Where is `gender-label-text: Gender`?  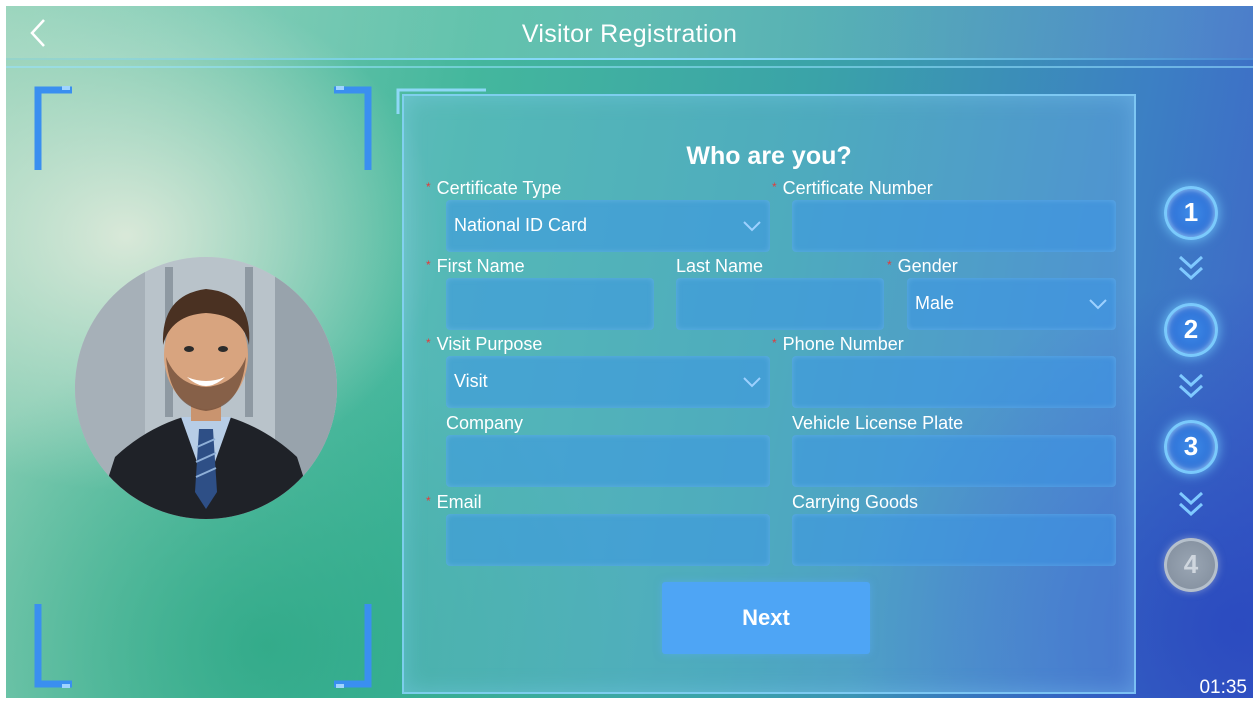 gender-label-text: Gender is located at coordinates (927, 266).